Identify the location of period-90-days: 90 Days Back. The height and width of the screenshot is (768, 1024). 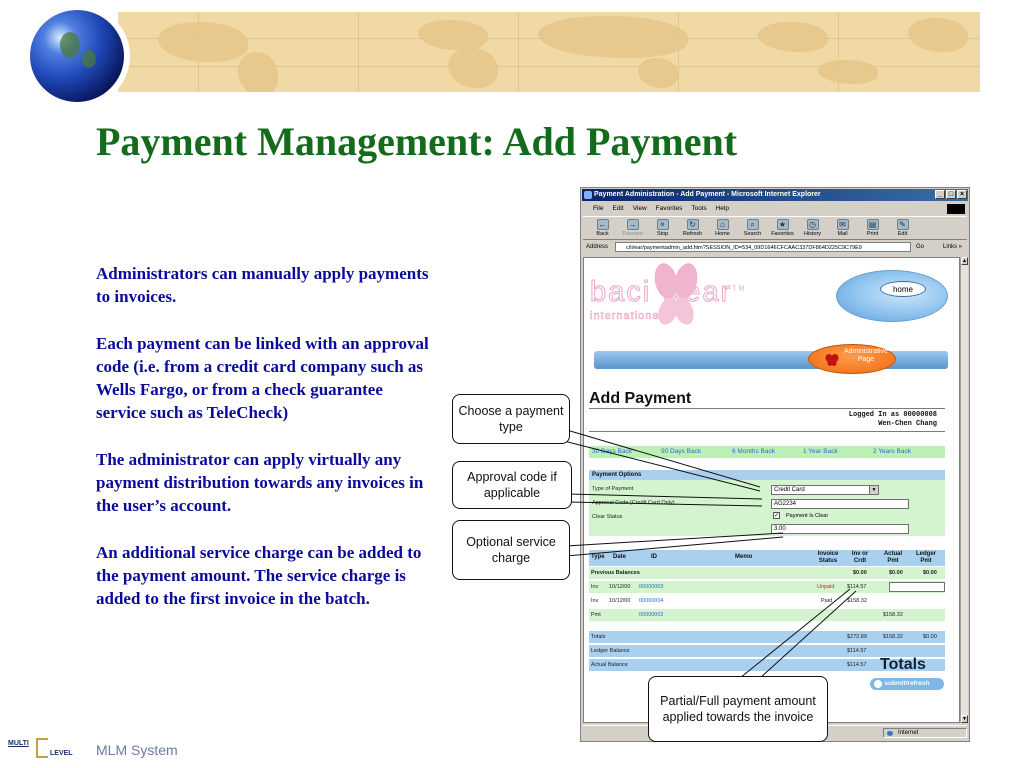
(681, 452).